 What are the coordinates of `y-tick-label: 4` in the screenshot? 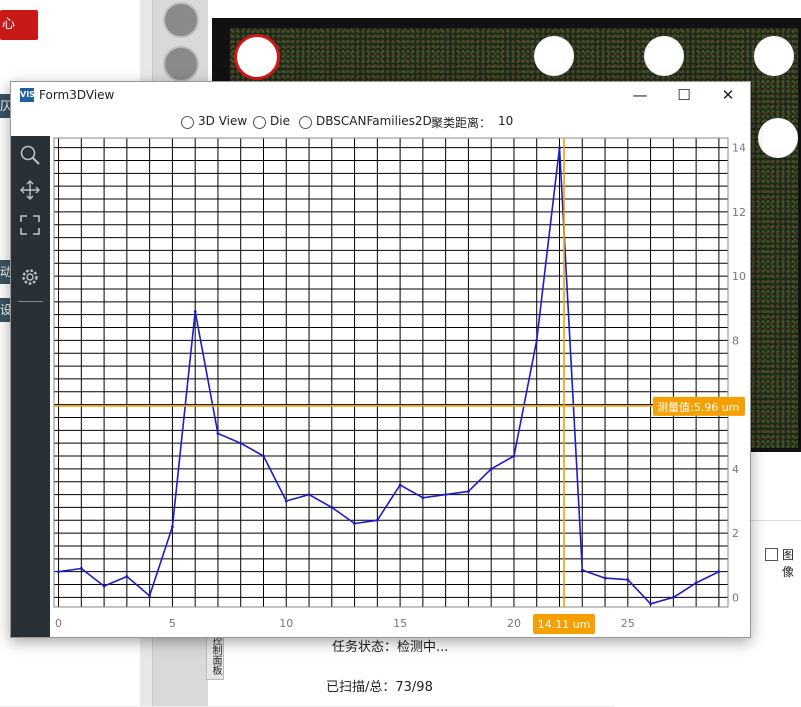 It's located at (735, 469).